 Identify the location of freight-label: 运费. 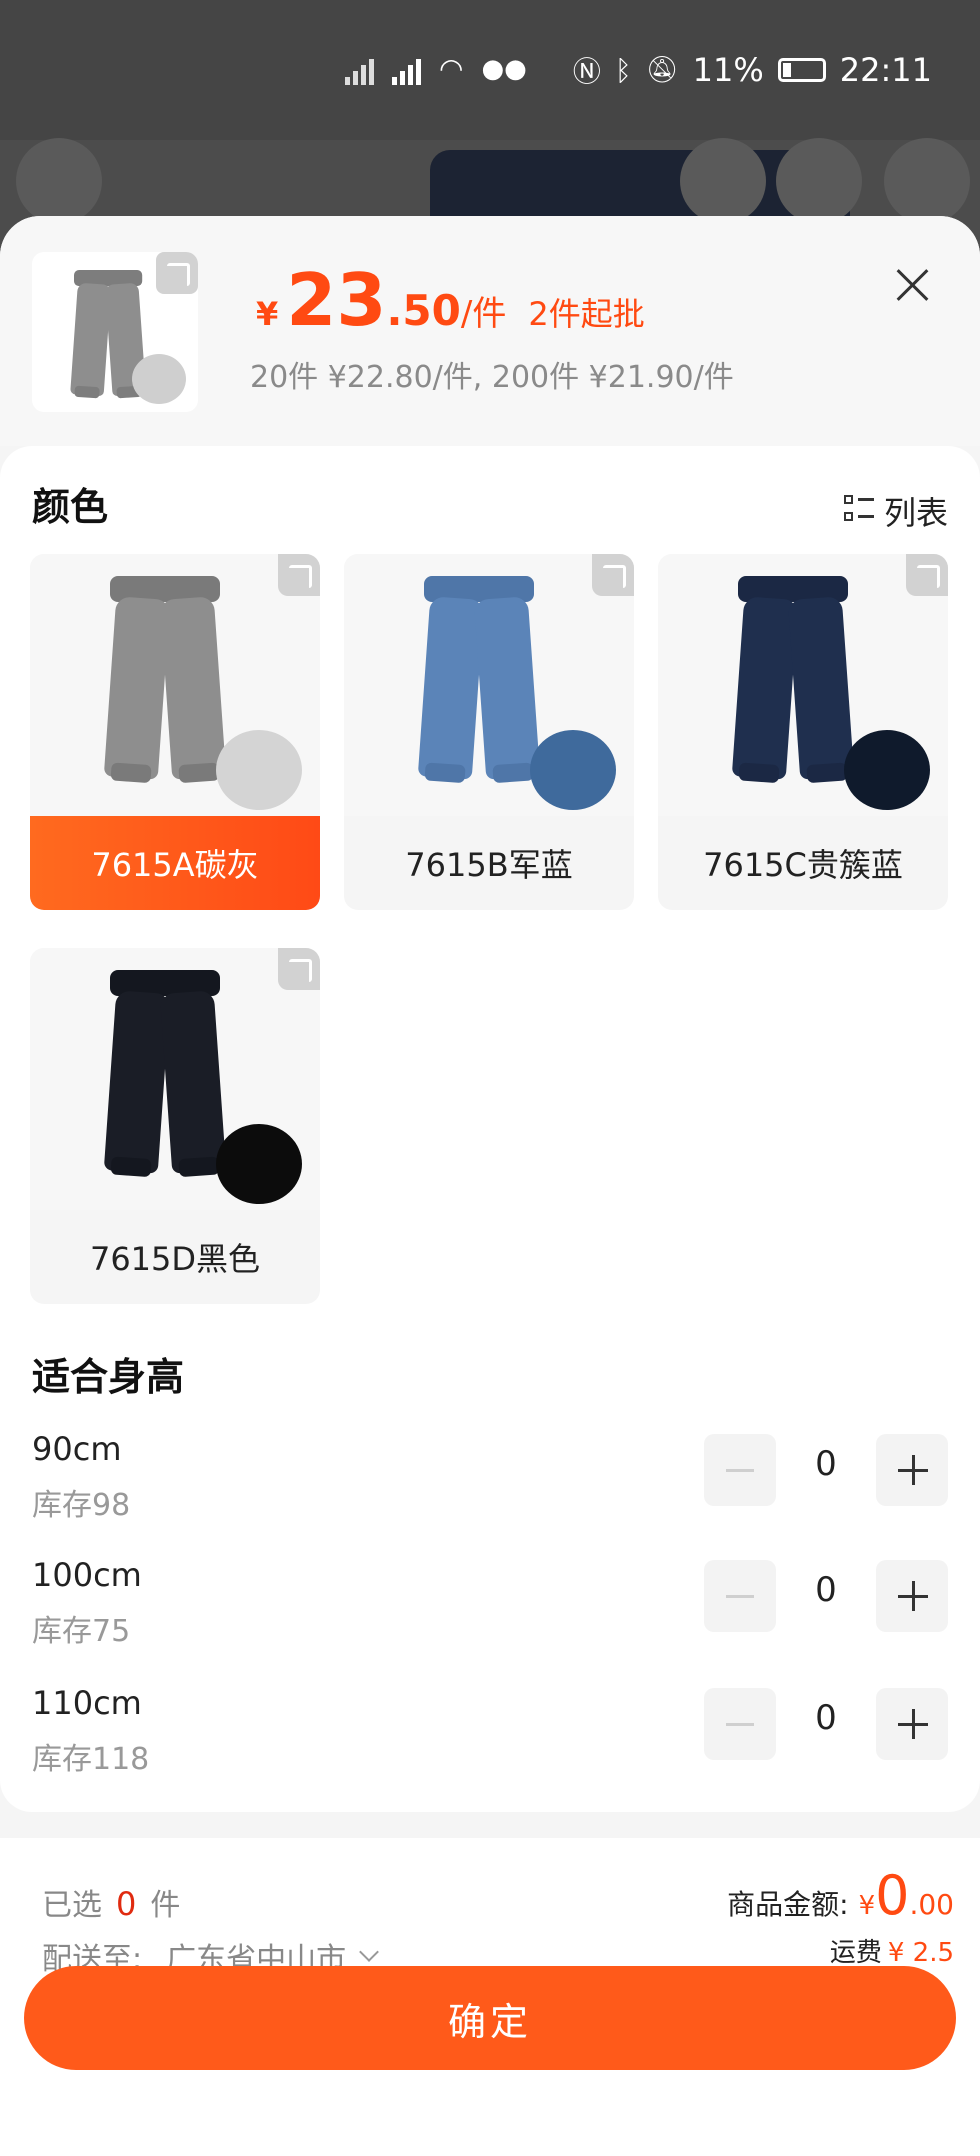
(855, 1953).